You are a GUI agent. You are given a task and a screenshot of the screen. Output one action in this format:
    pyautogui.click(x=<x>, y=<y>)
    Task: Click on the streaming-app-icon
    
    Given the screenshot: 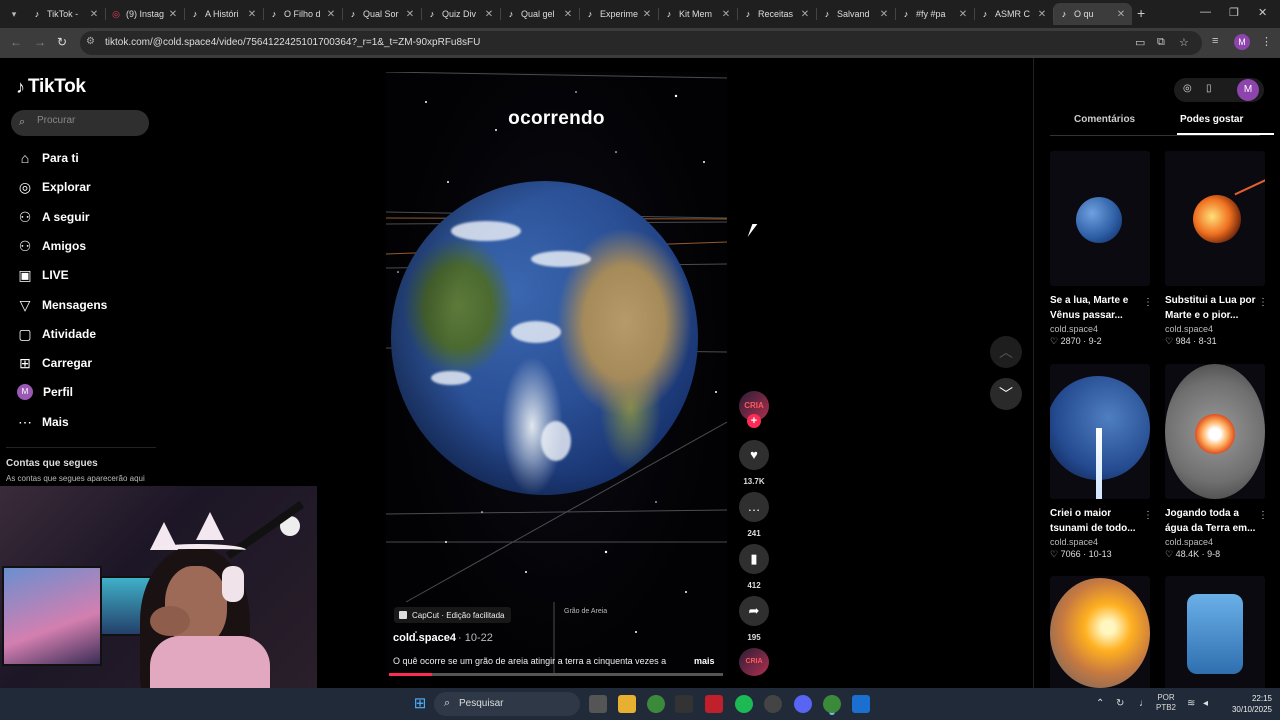 What is the action you would take?
    pyautogui.click(x=714, y=704)
    